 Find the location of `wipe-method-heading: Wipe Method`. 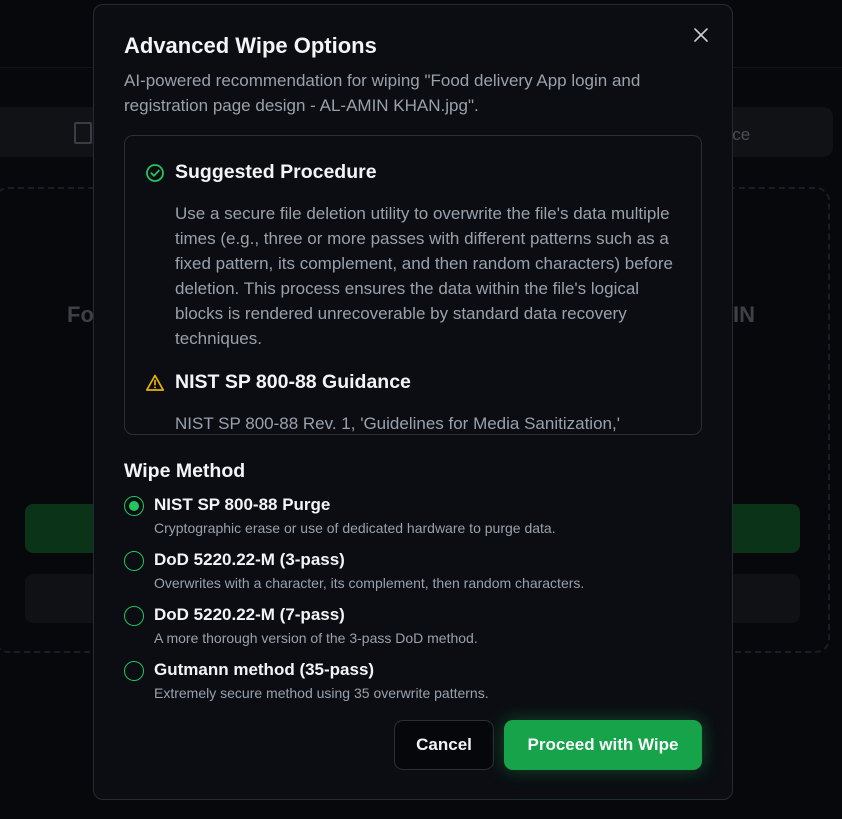

wipe-method-heading: Wipe Method is located at coordinates (185, 471).